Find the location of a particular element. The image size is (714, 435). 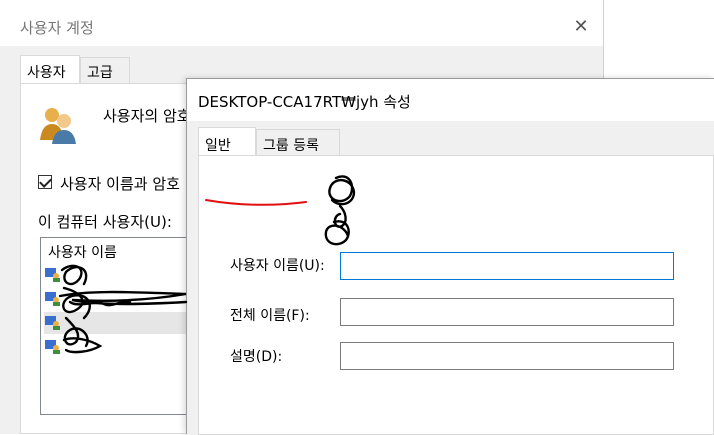

tab-advanced: 고급 is located at coordinates (105, 70).